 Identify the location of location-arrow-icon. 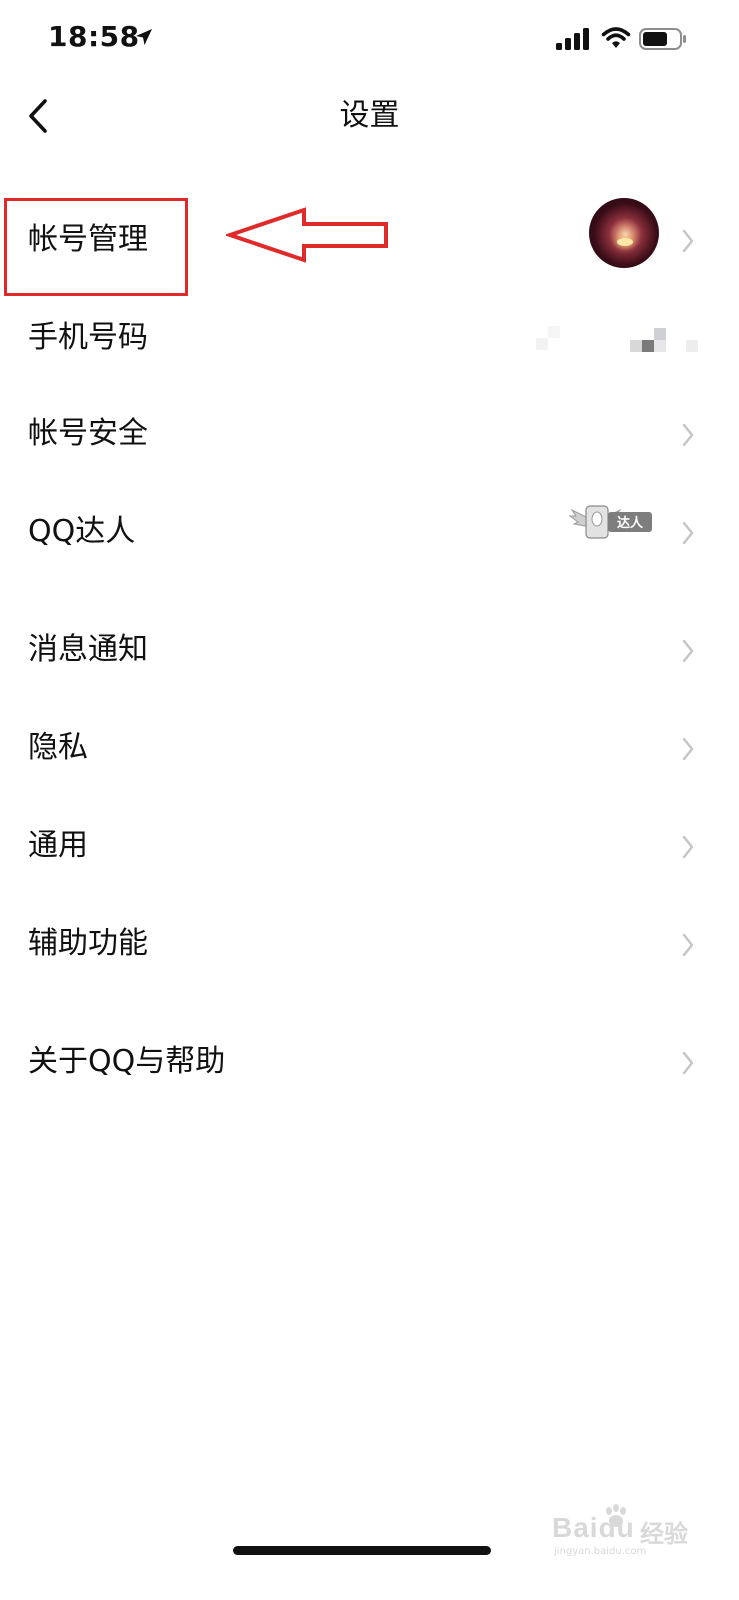
(144, 37).